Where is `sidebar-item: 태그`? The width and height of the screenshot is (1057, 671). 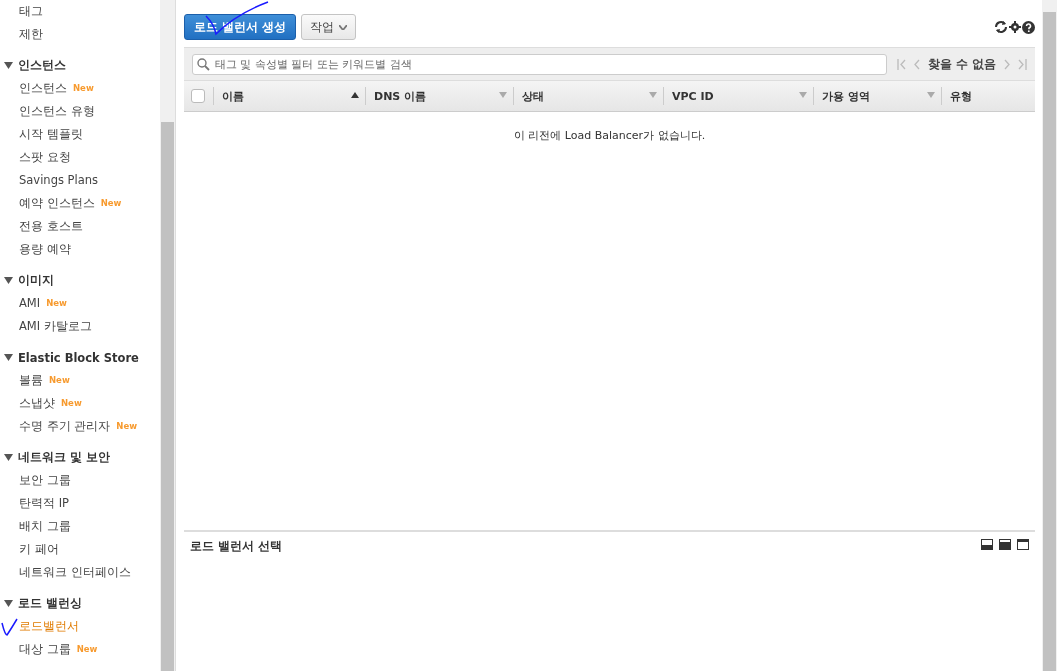
sidebar-item: 태그 is located at coordinates (89, 11).